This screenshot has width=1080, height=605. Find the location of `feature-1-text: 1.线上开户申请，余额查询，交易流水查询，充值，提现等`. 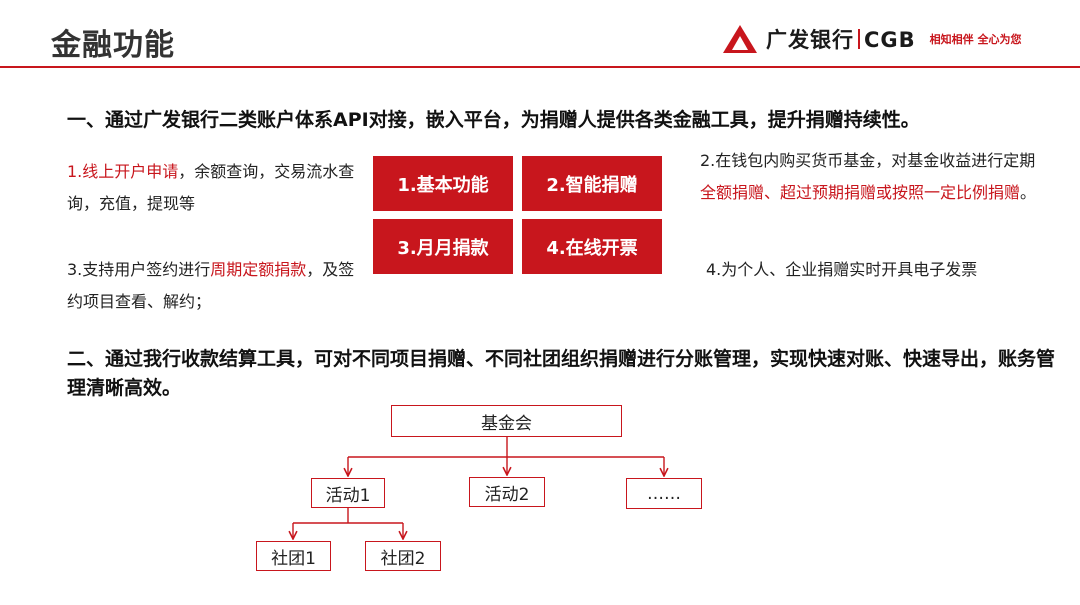

feature-1-text: 1.线上开户申请，余额查询，交易流水查询，充值，提现等 is located at coordinates (211, 187).